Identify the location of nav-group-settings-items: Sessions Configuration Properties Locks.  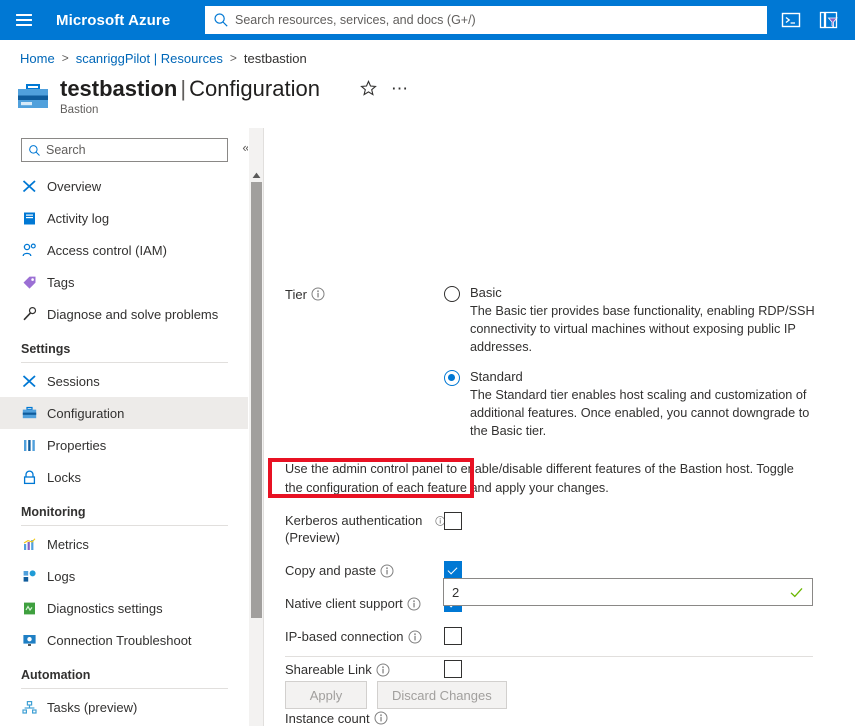
(124, 429).